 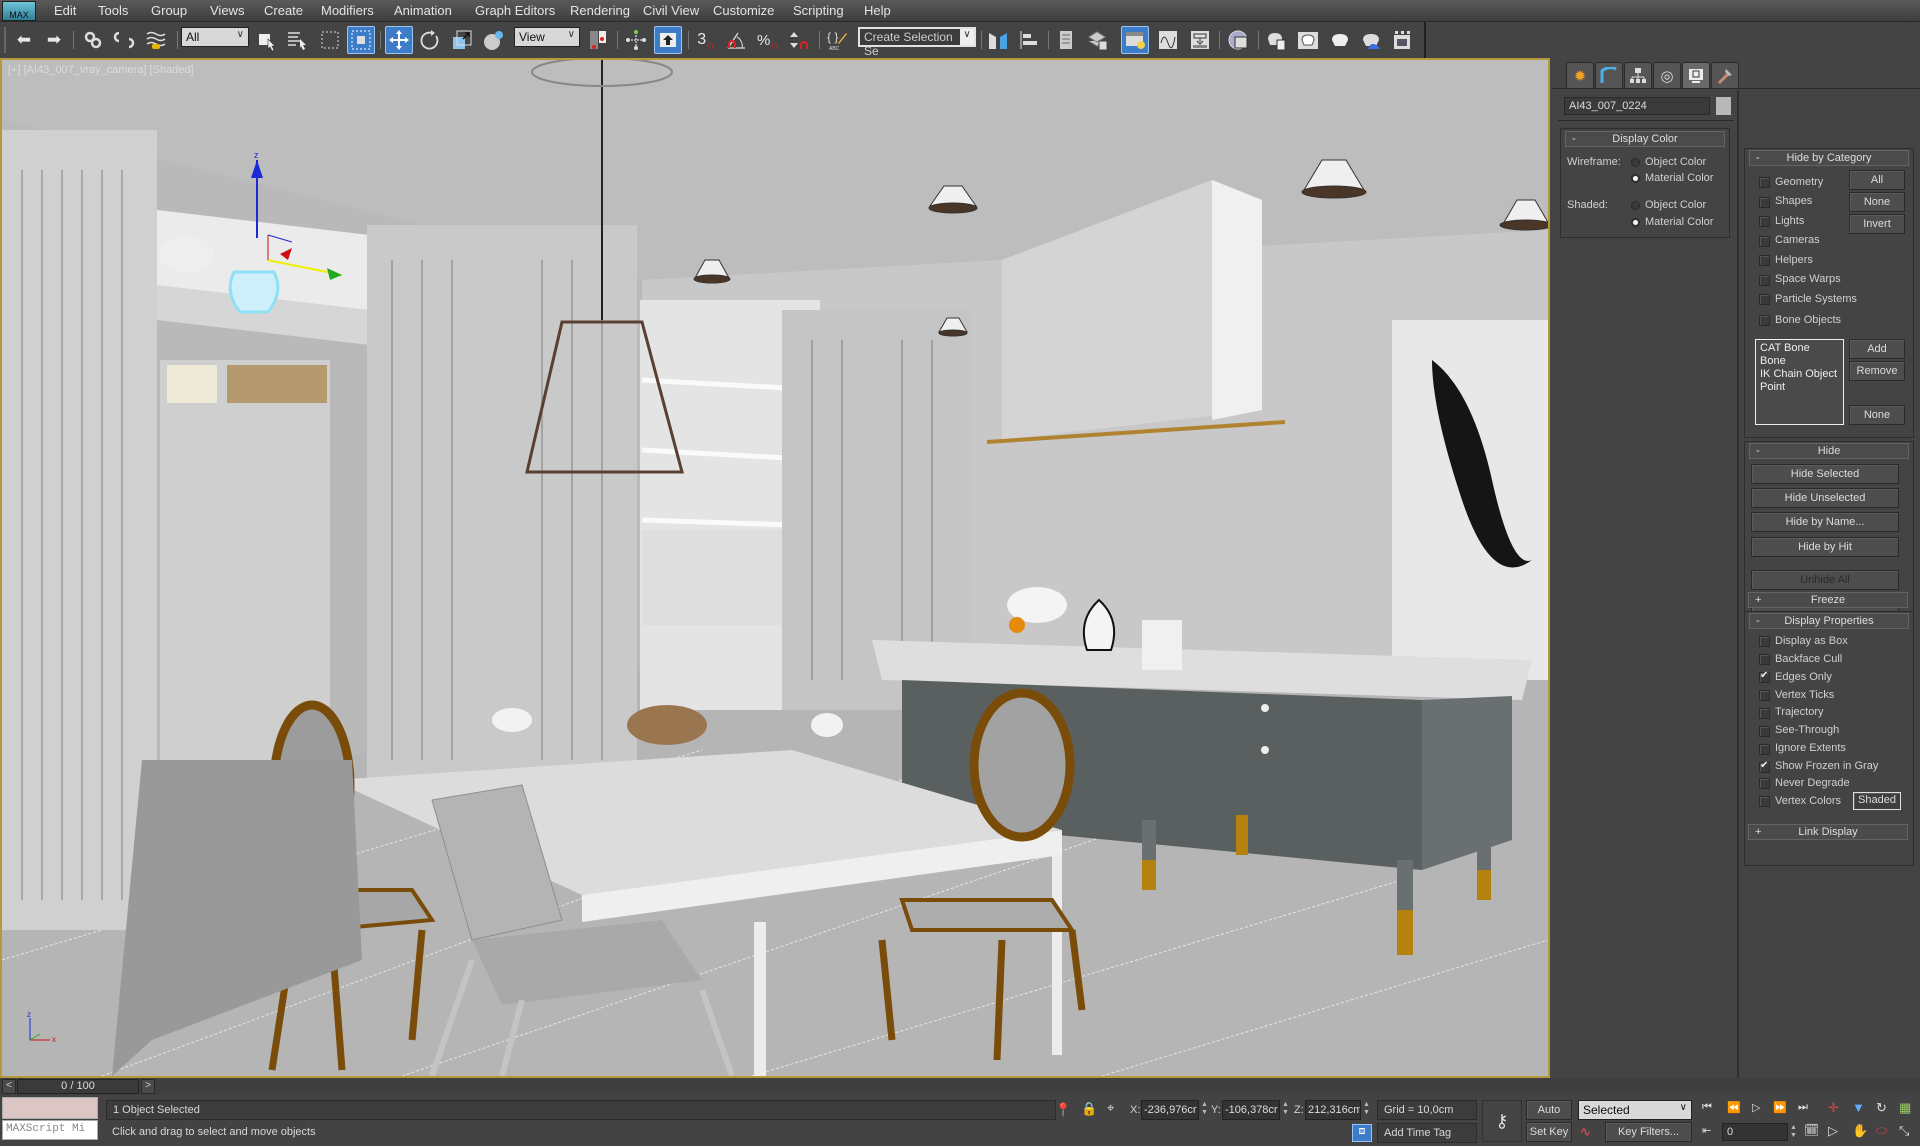 I want to click on vertex-colors-checkbox, so click(x=1764, y=801).